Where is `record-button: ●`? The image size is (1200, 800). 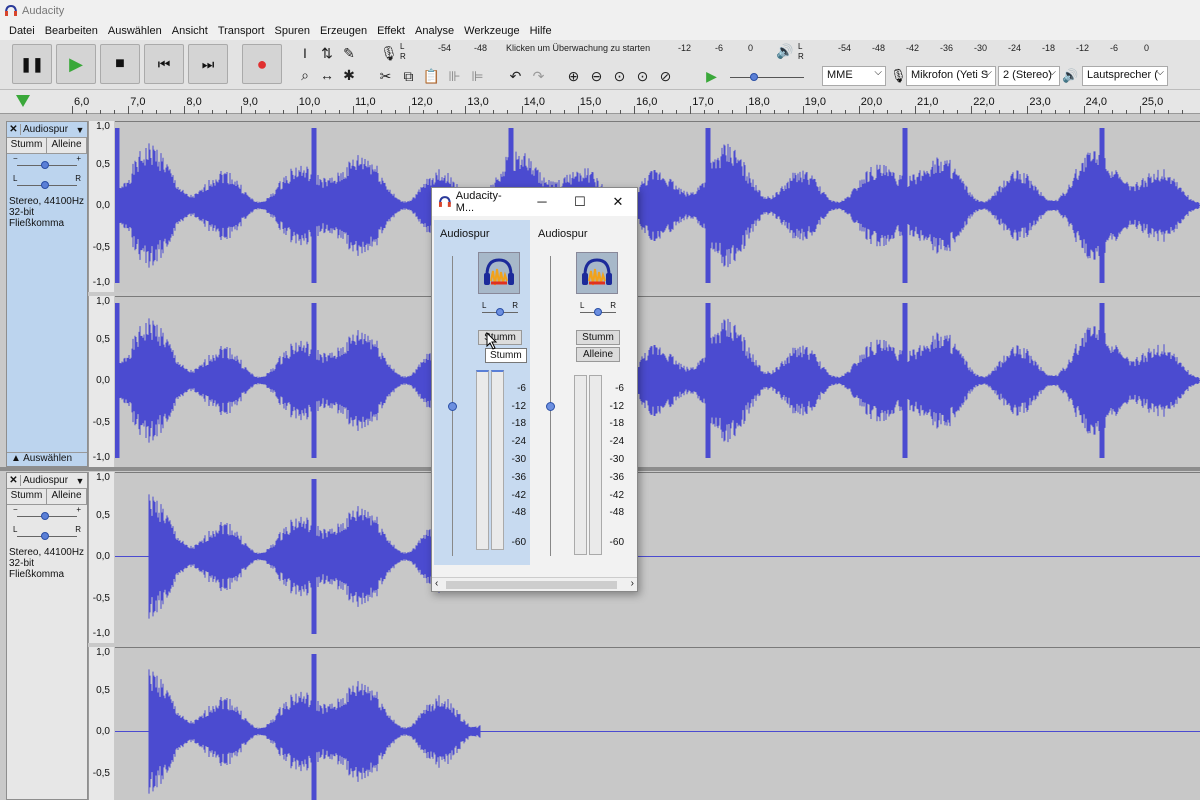
record-button: ● is located at coordinates (262, 64).